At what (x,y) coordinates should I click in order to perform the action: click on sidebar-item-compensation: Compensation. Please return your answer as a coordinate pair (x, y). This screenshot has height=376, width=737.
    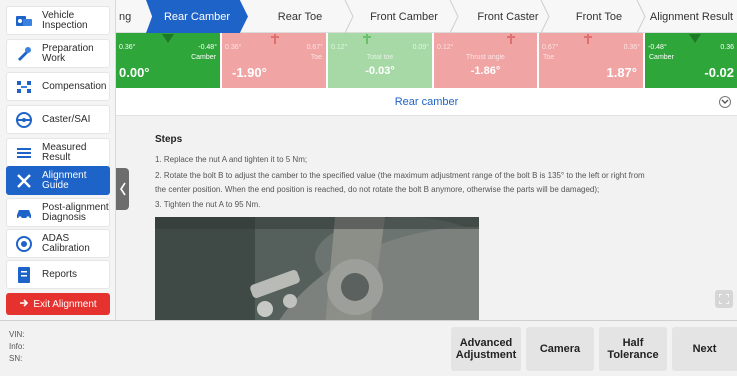
    Looking at the image, I should click on (58, 86).